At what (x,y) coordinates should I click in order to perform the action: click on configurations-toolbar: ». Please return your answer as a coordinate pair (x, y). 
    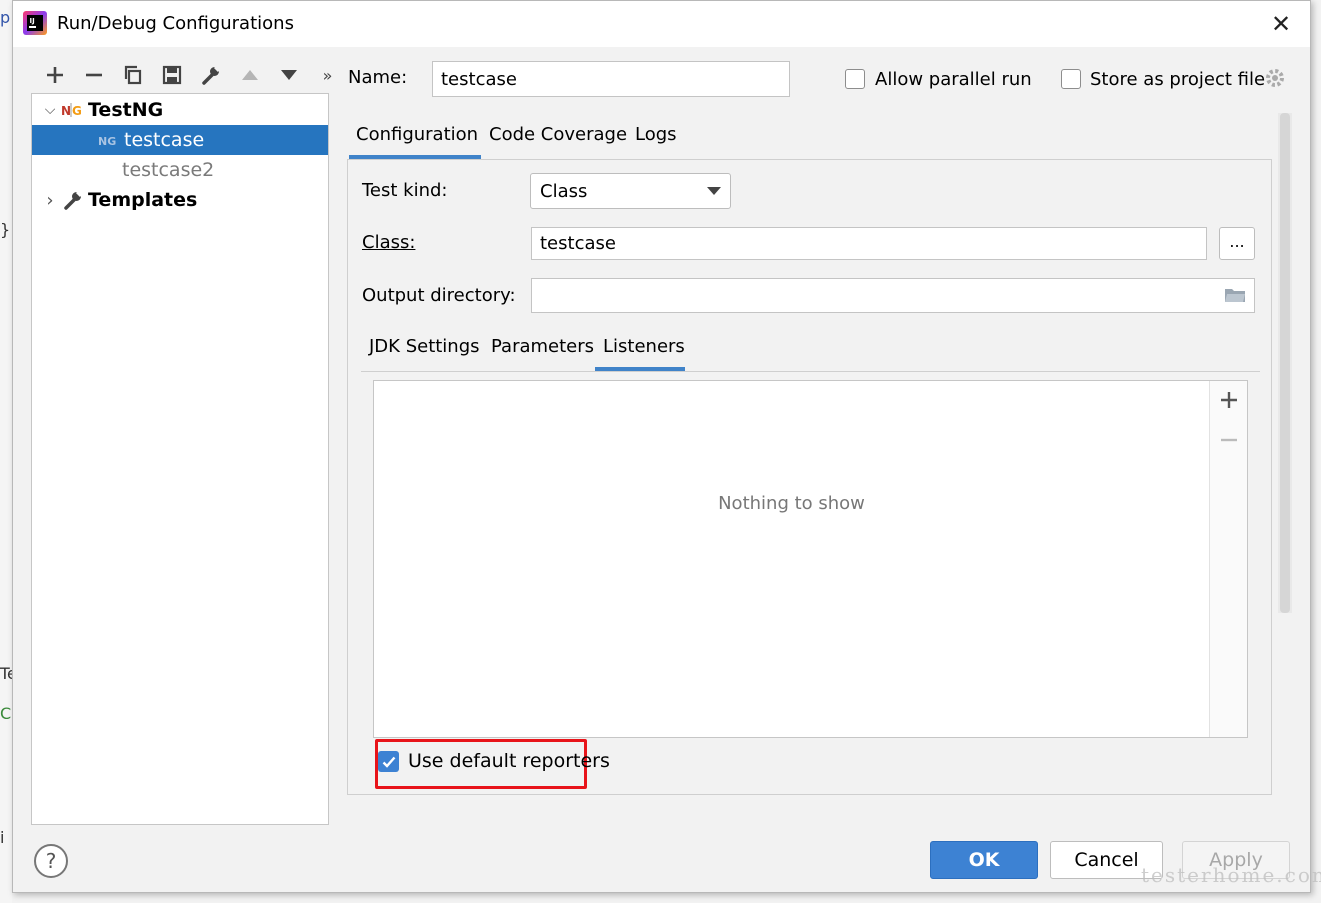
    Looking at the image, I should click on (191, 75).